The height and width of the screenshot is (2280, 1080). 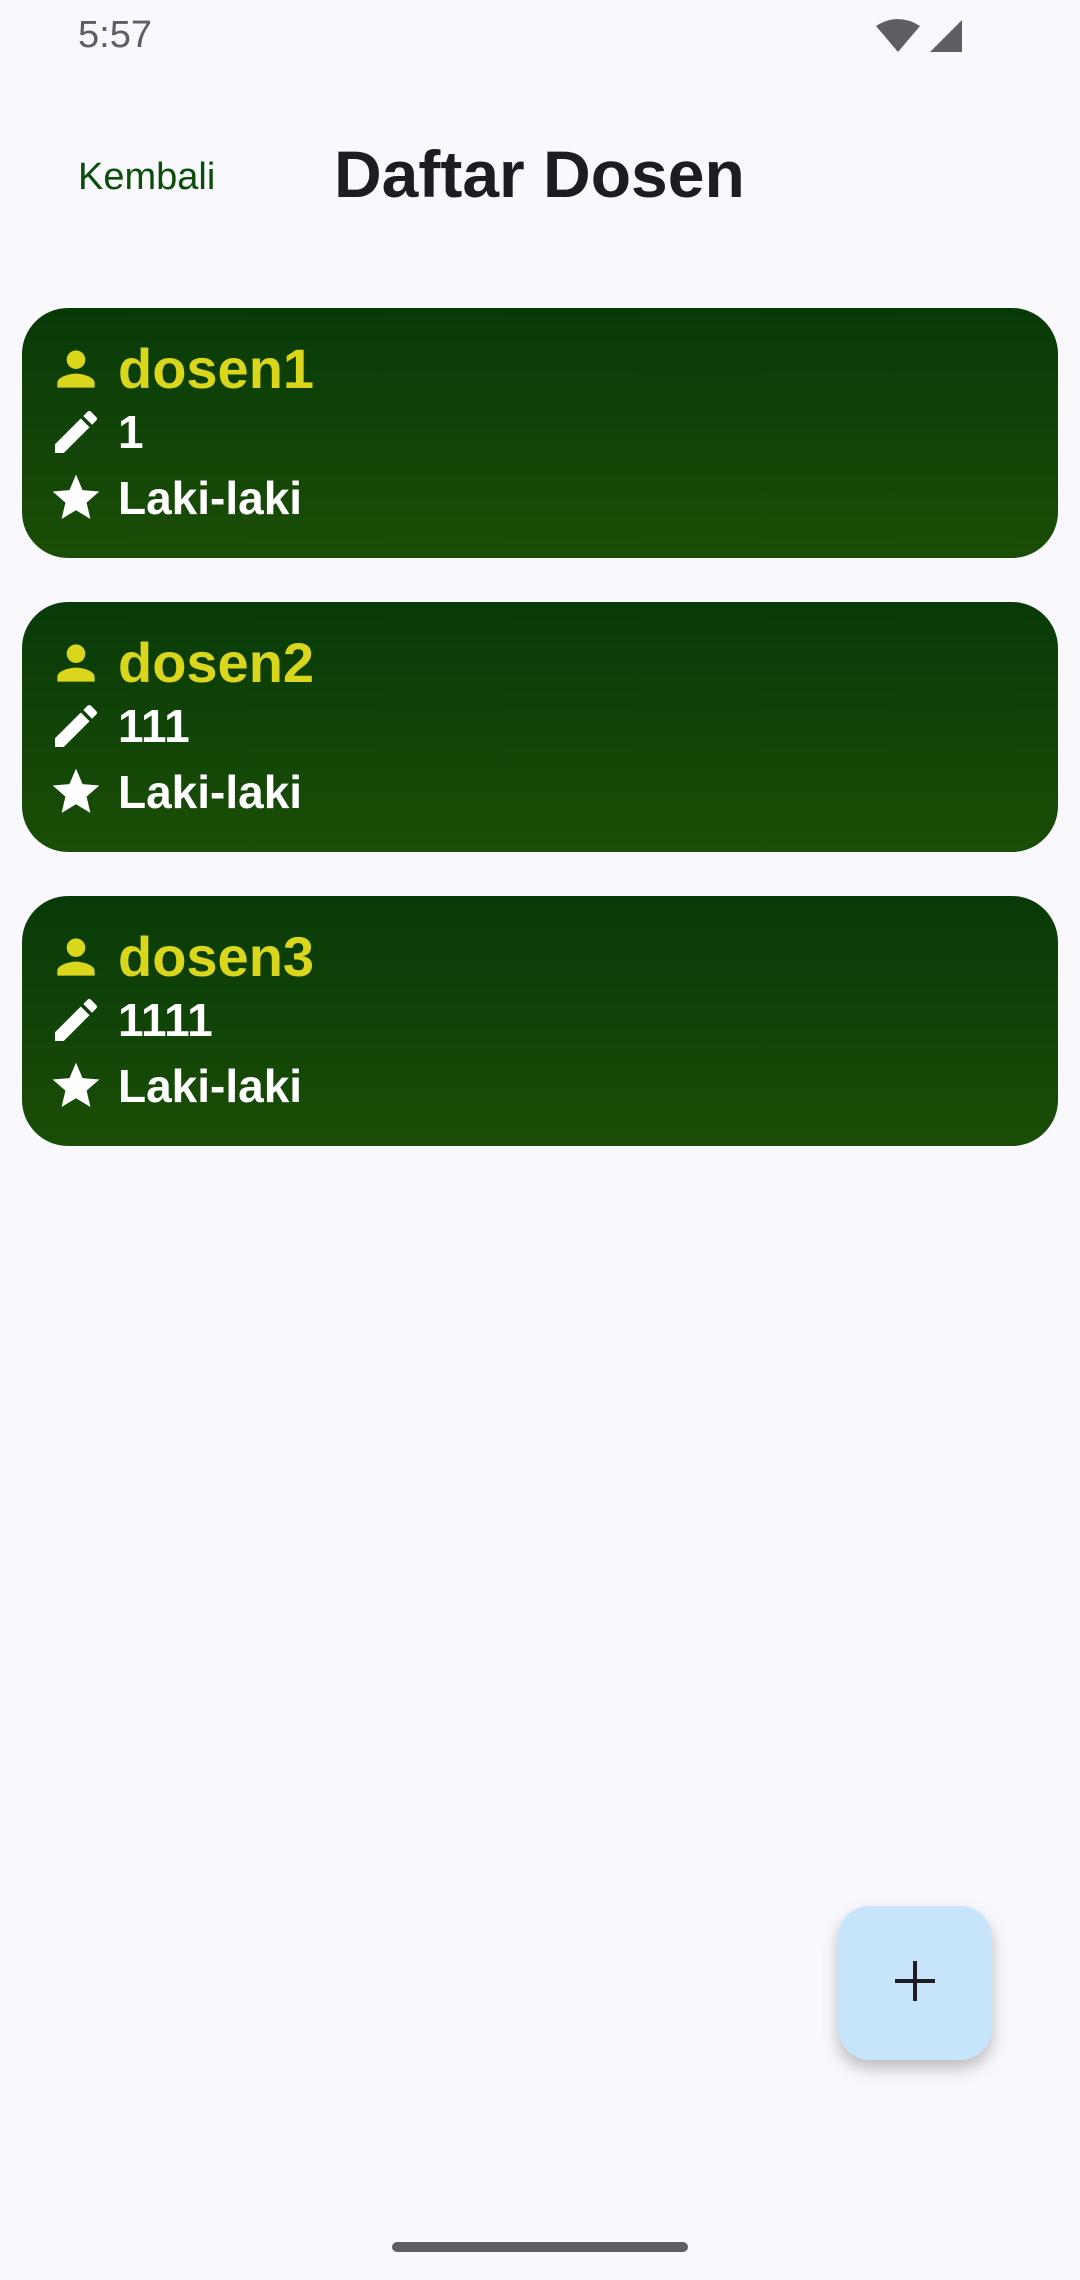 I want to click on add-dosen-button, so click(x=915, y=1983).